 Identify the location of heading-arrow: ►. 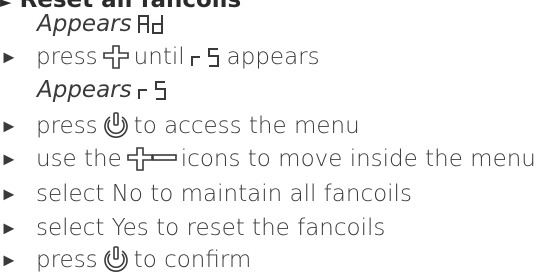
(6, 5).